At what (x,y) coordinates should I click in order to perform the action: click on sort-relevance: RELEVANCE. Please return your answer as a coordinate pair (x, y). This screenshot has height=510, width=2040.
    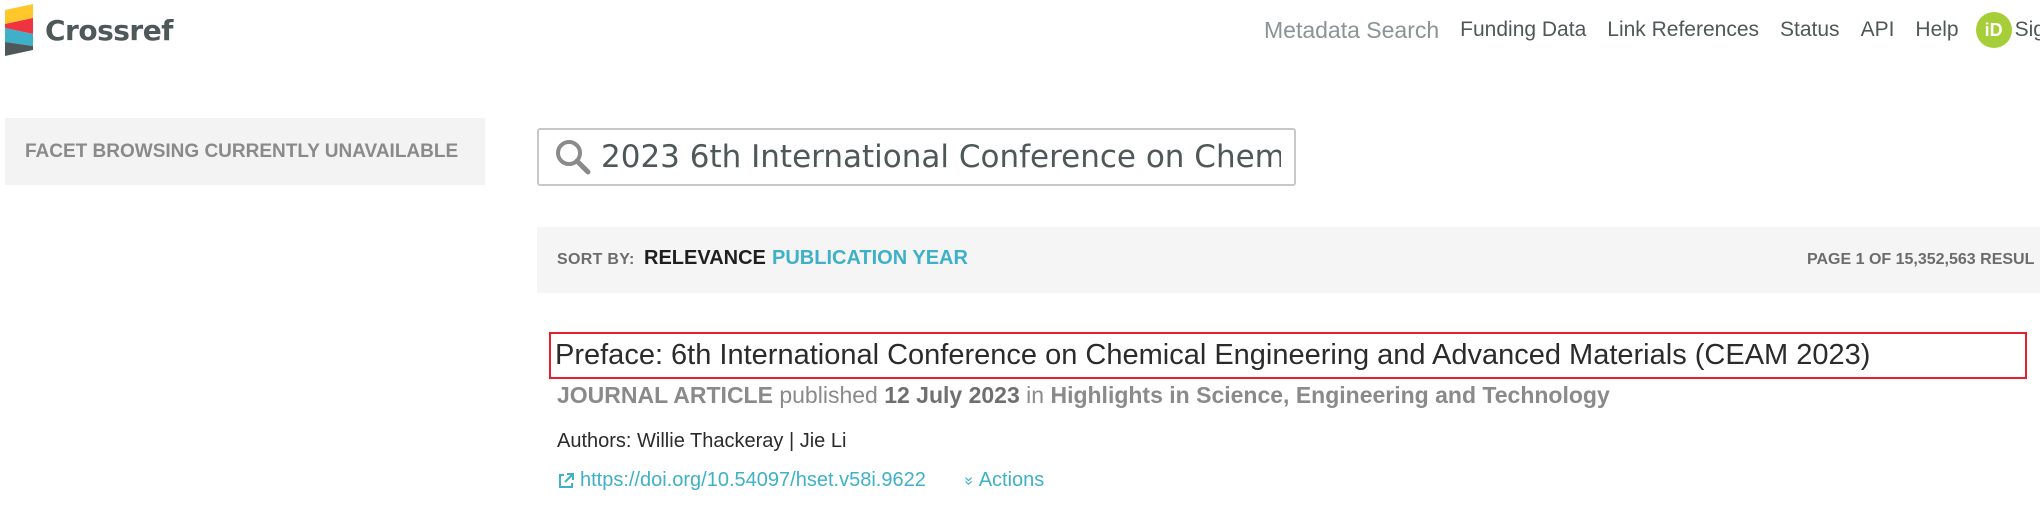
    Looking at the image, I should click on (705, 258).